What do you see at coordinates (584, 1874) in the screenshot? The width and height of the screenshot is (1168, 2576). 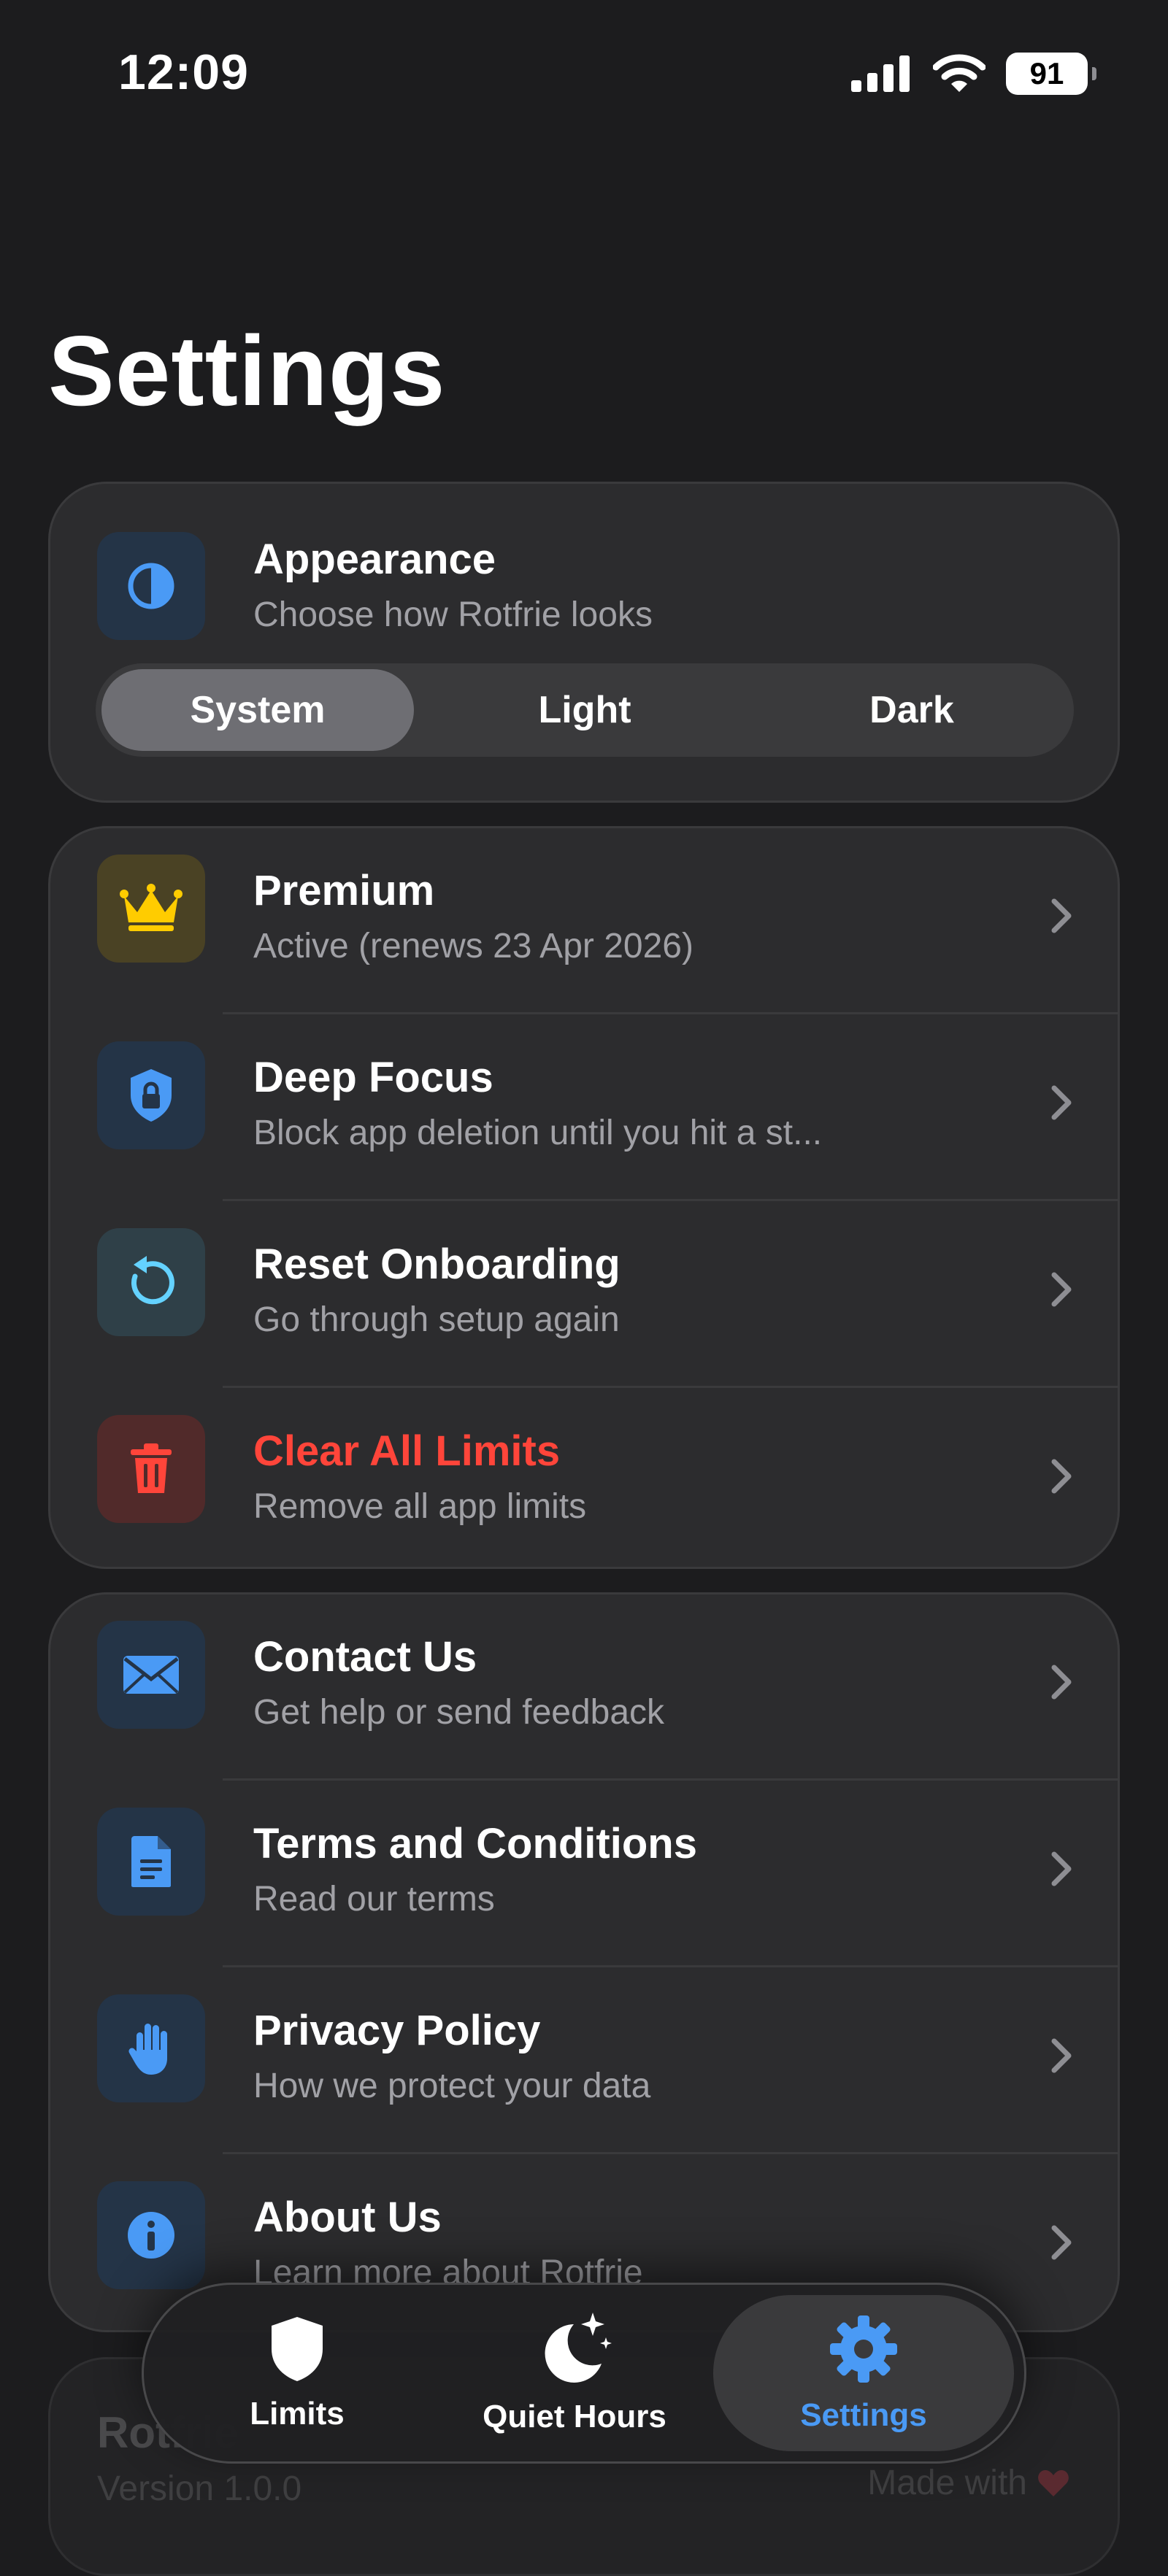 I see `settings-row-terms: Terms and Conditions Read our terms` at bounding box center [584, 1874].